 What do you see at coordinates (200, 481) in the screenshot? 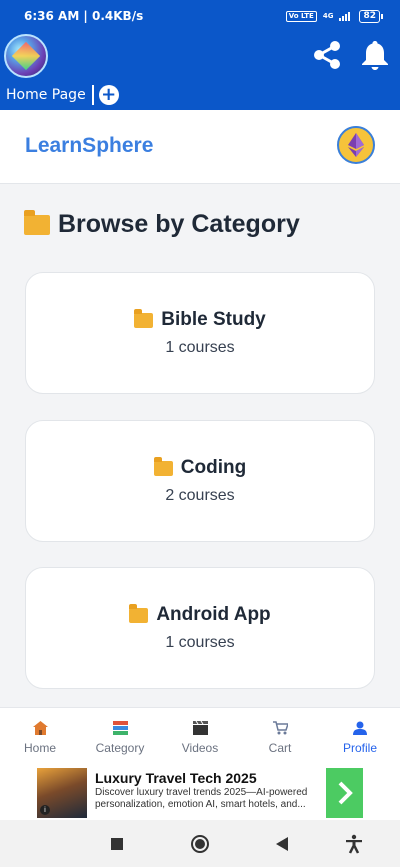
I see `category-card-coding: Coding 2 courses` at bounding box center [200, 481].